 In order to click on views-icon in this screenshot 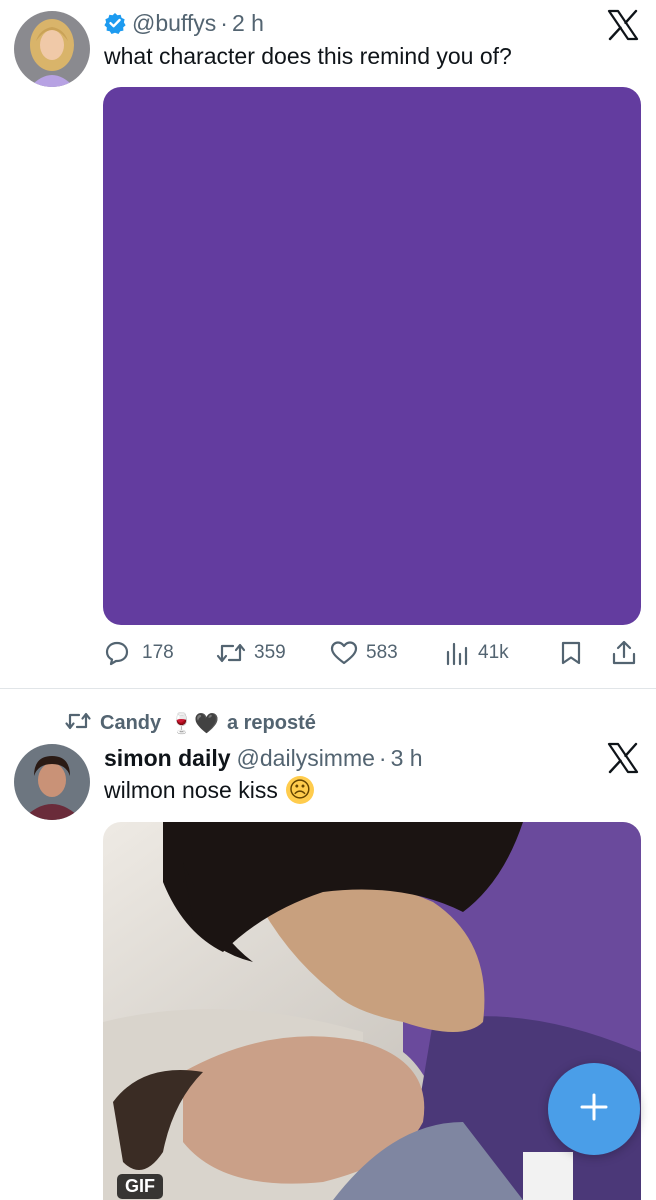, I will do `click(457, 653)`.